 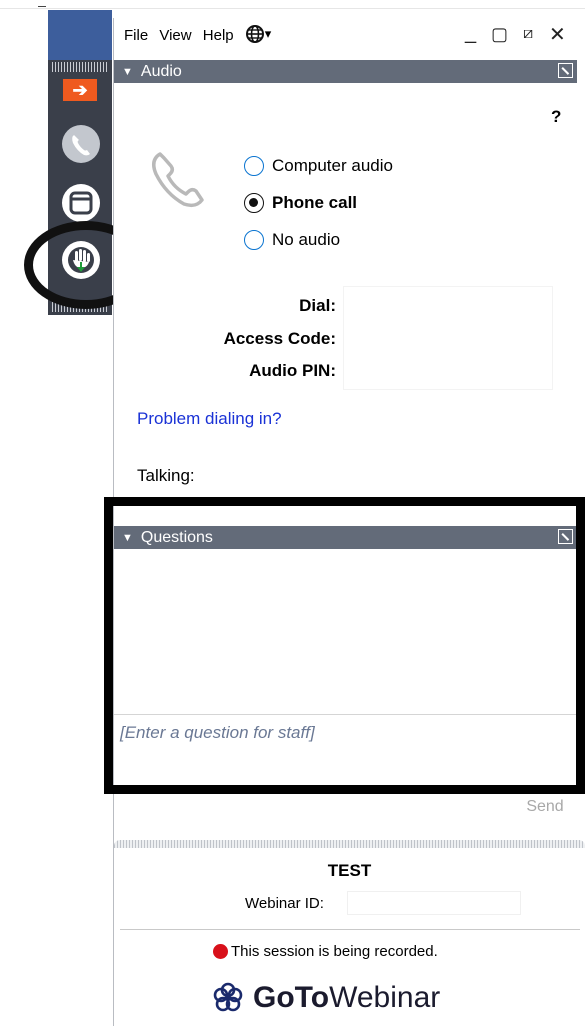 I want to click on webinar-title: TEST, so click(x=349, y=870).